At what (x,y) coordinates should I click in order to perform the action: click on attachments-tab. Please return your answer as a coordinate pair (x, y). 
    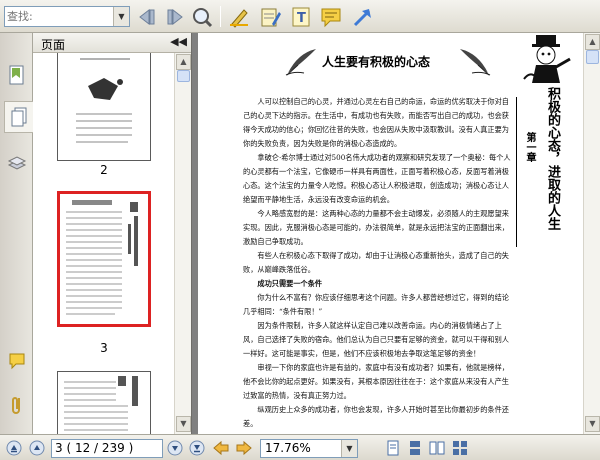
    Looking at the image, I should click on (16, 405).